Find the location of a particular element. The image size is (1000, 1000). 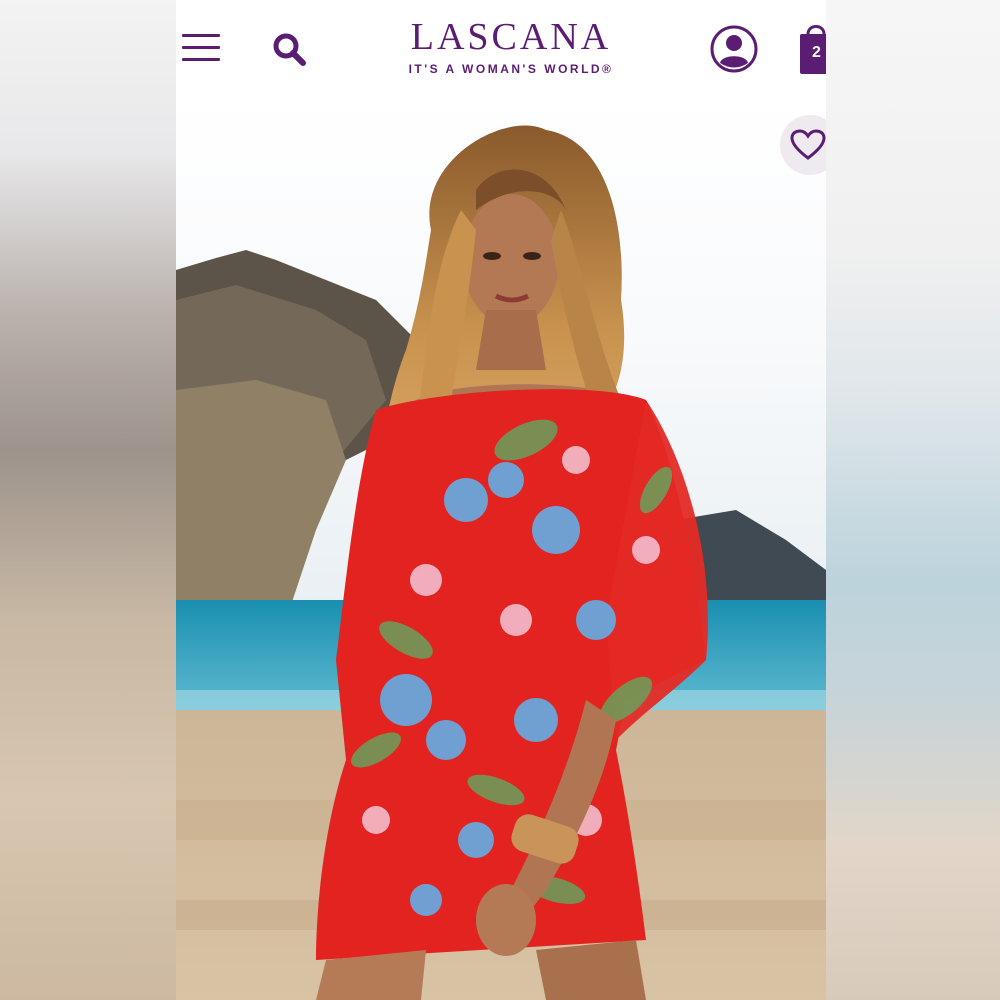

heart-icon is located at coordinates (808, 144).